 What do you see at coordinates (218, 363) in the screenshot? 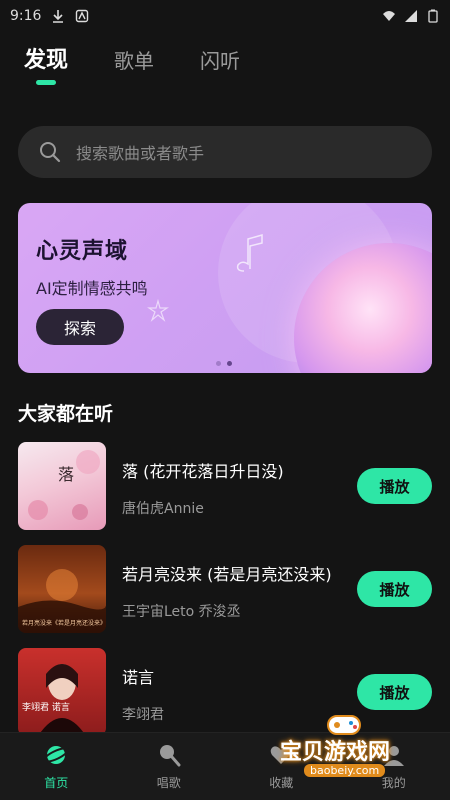
I see `pager-dot` at bounding box center [218, 363].